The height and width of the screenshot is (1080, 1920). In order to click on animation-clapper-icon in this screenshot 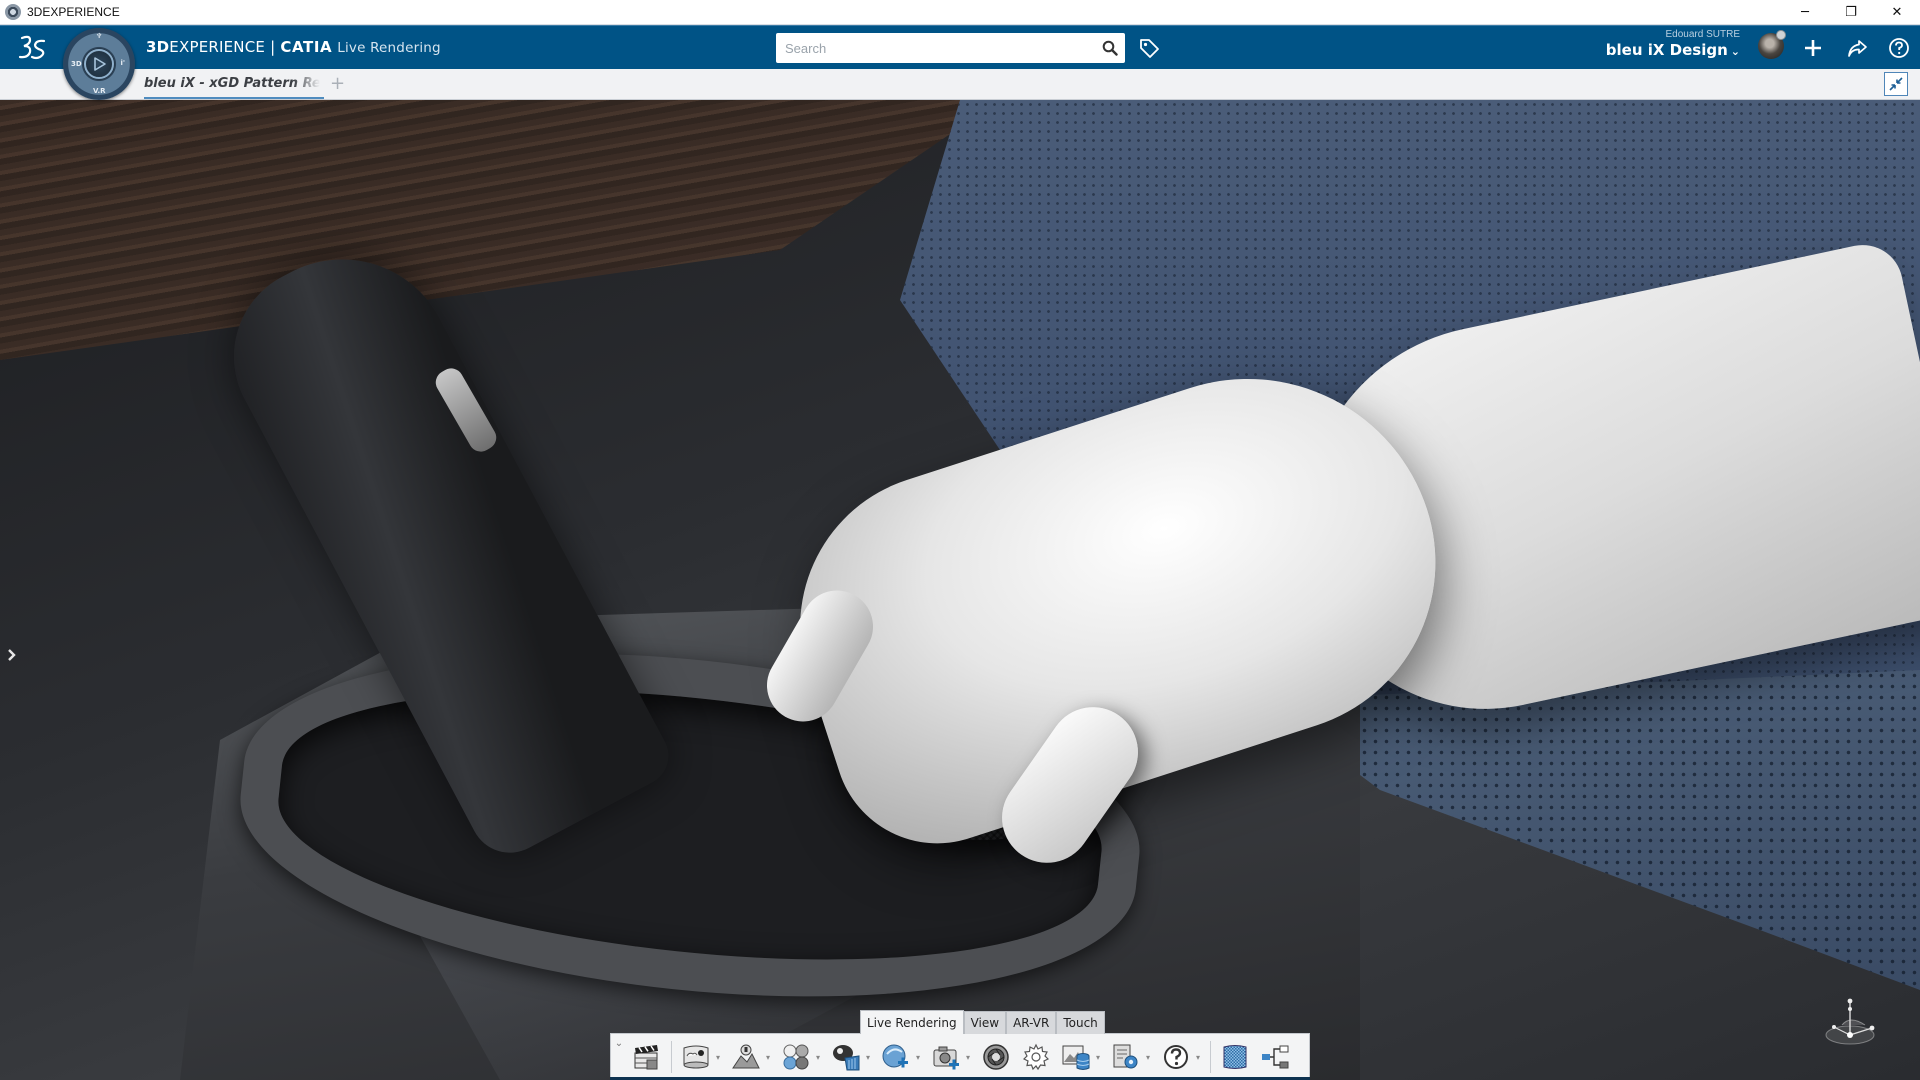, I will do `click(647, 1057)`.